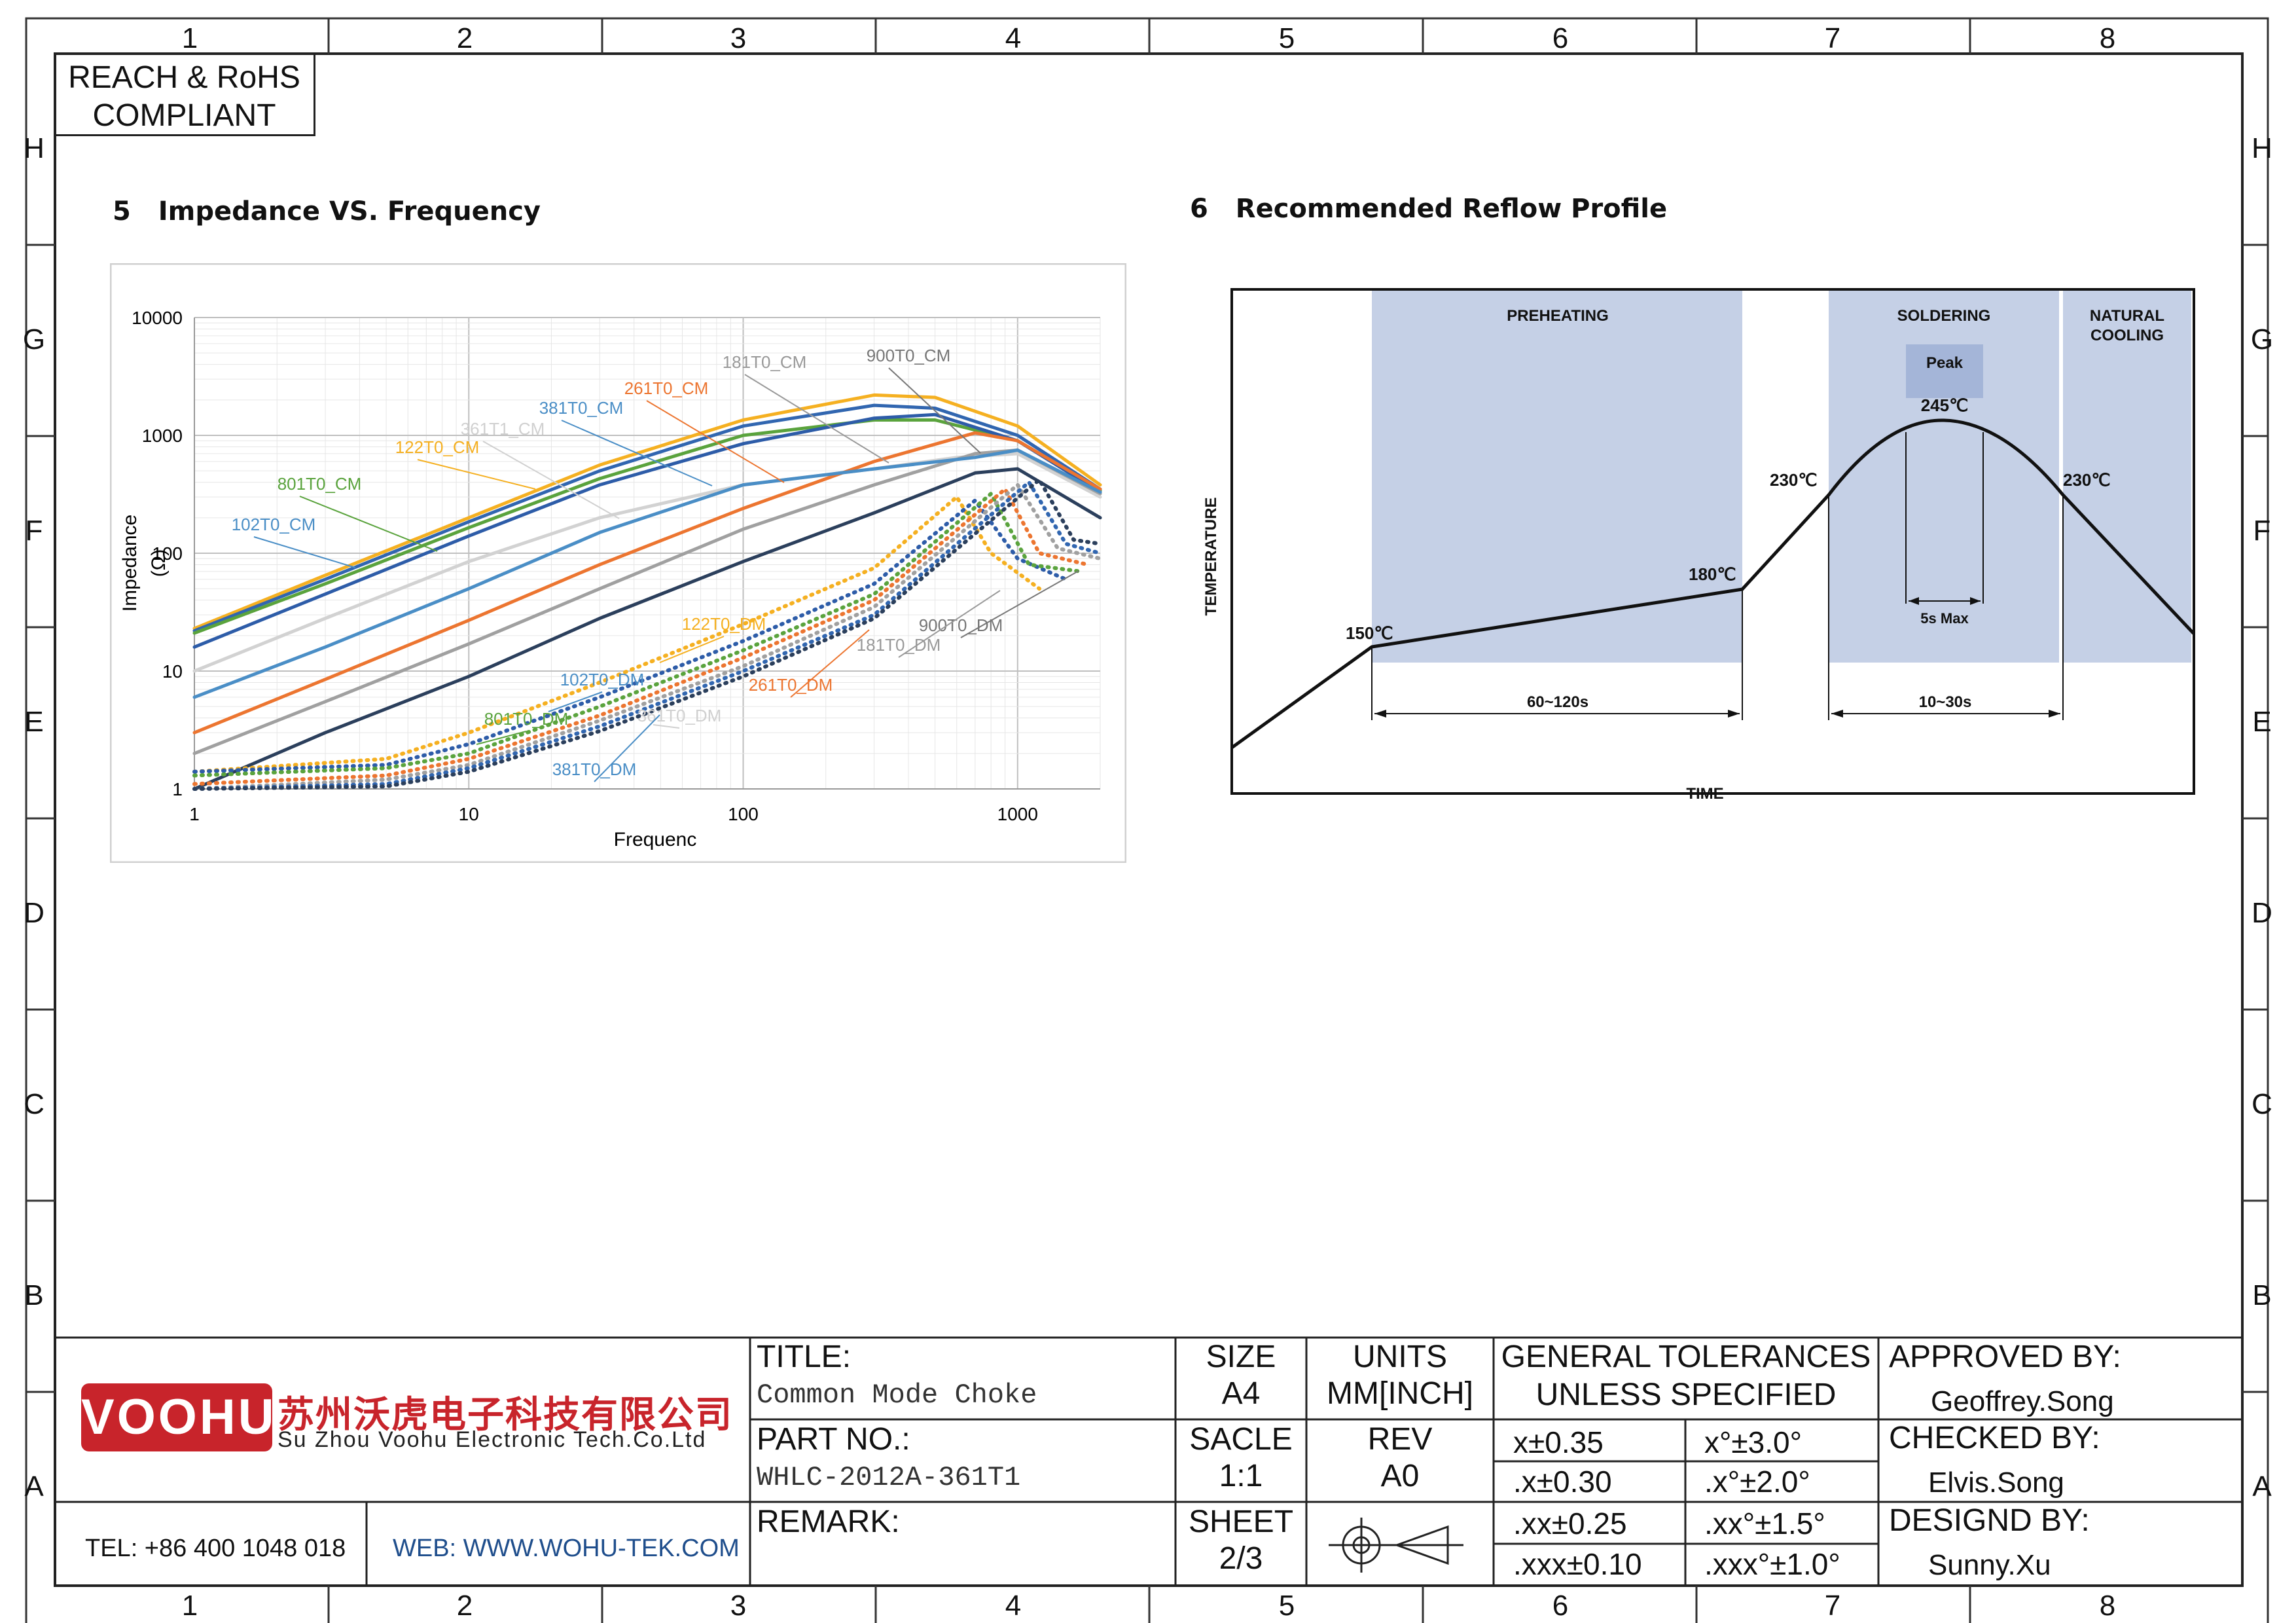  I want to click on designed-label: DESIGND BY:, so click(1989, 1520).